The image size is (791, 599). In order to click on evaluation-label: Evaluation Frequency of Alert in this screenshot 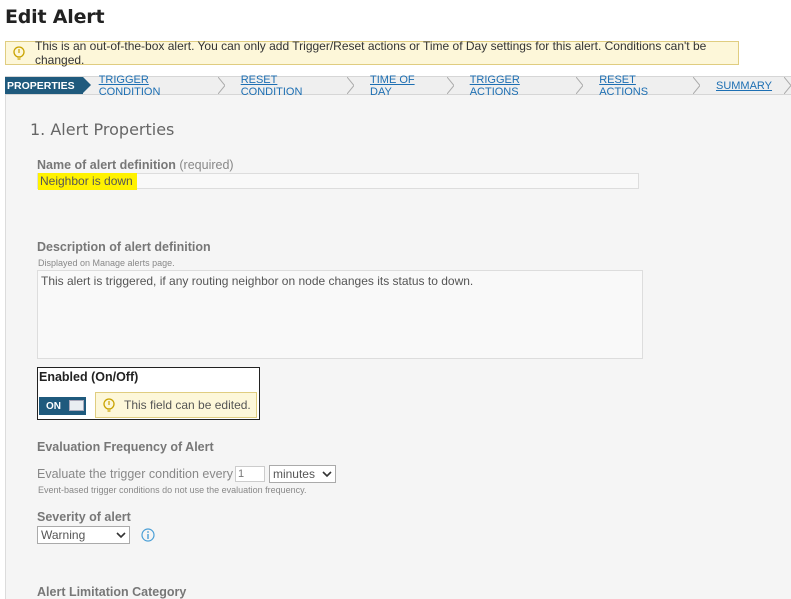, I will do `click(125, 447)`.